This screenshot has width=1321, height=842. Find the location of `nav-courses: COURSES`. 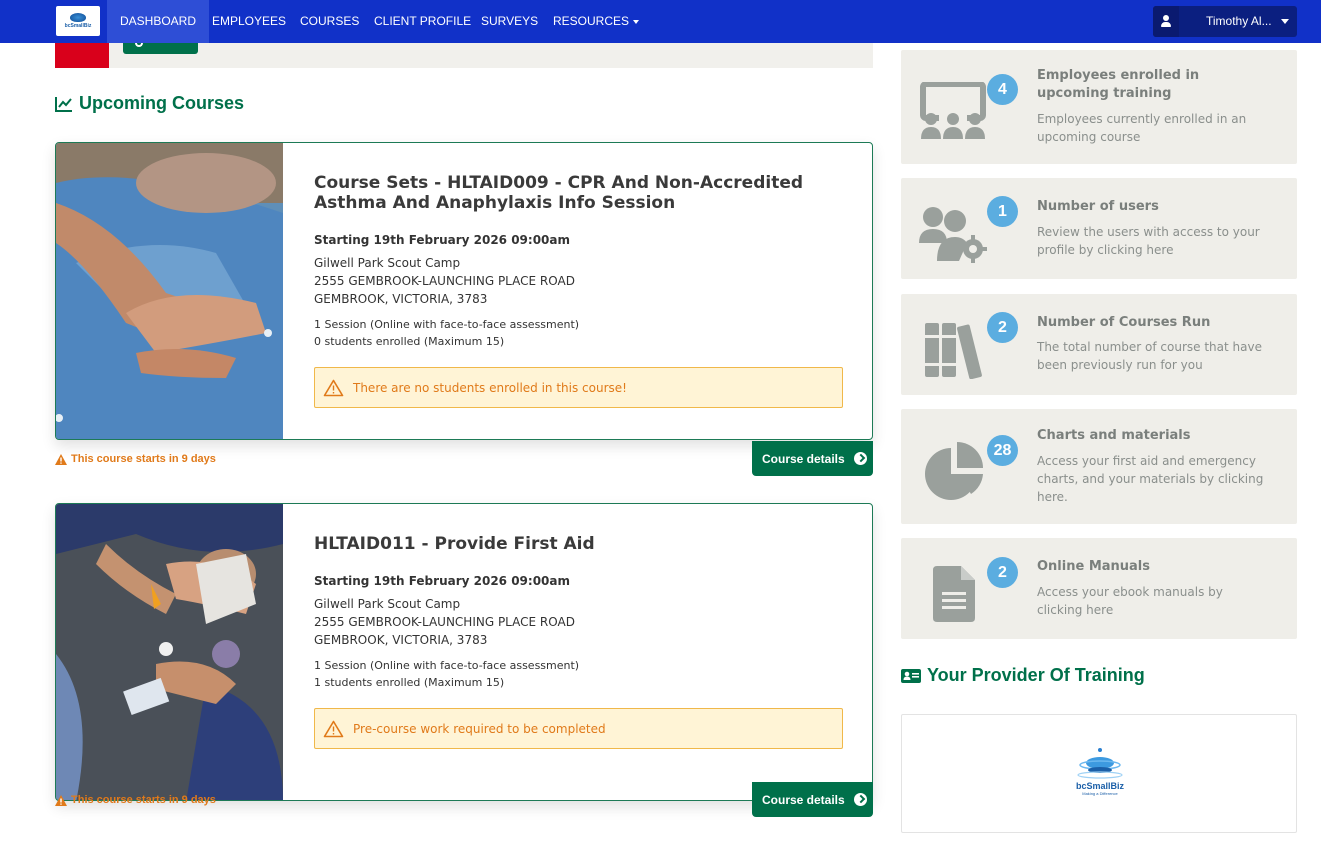

nav-courses: COURSES is located at coordinates (329, 21).